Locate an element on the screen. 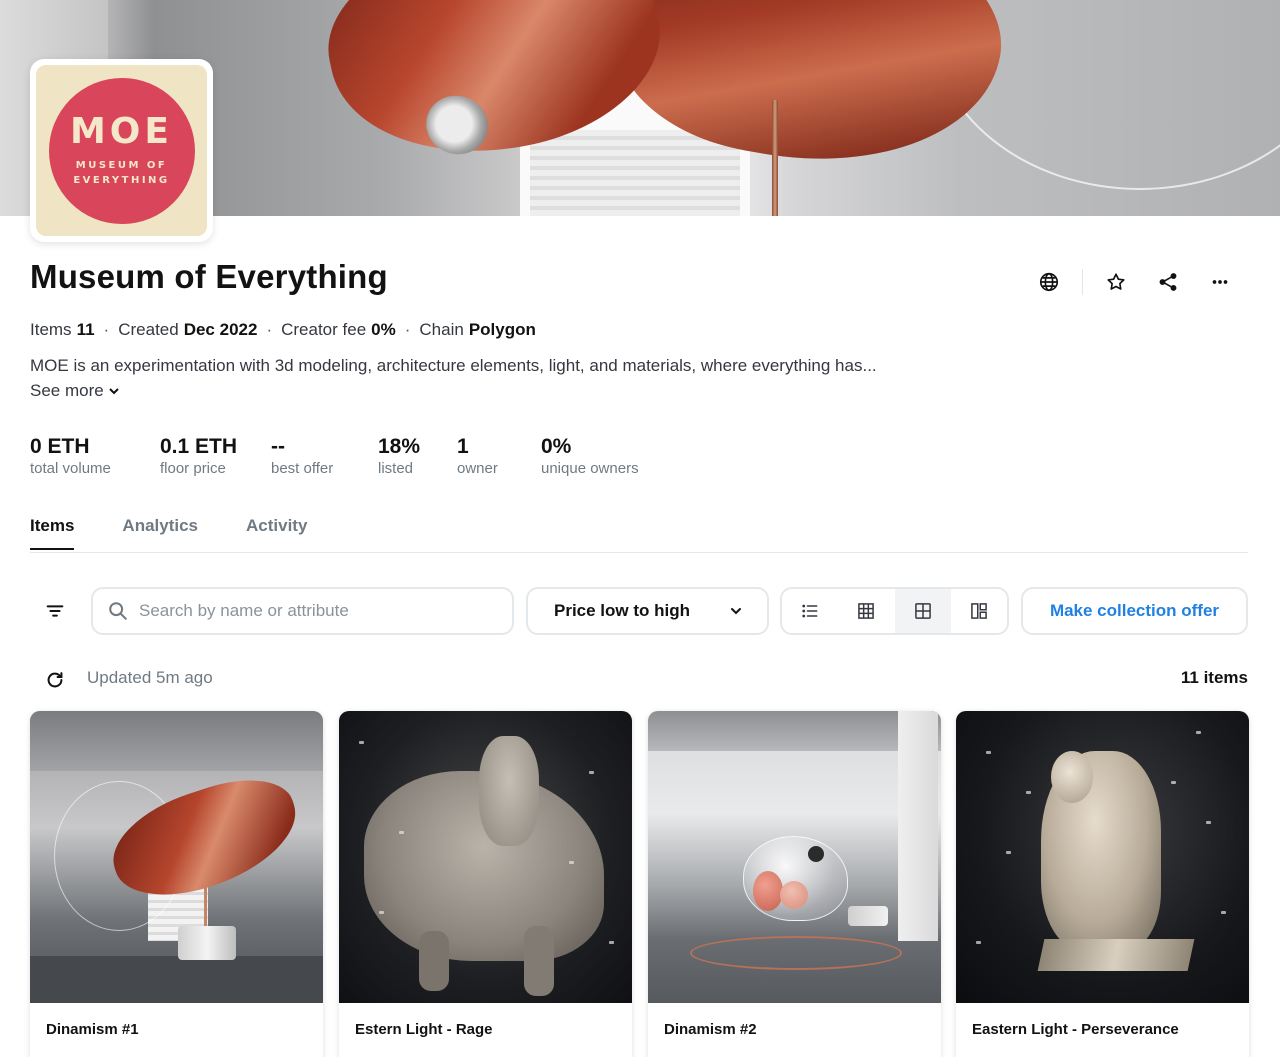 The width and height of the screenshot is (1280, 1057). list-view-button is located at coordinates (810, 611).